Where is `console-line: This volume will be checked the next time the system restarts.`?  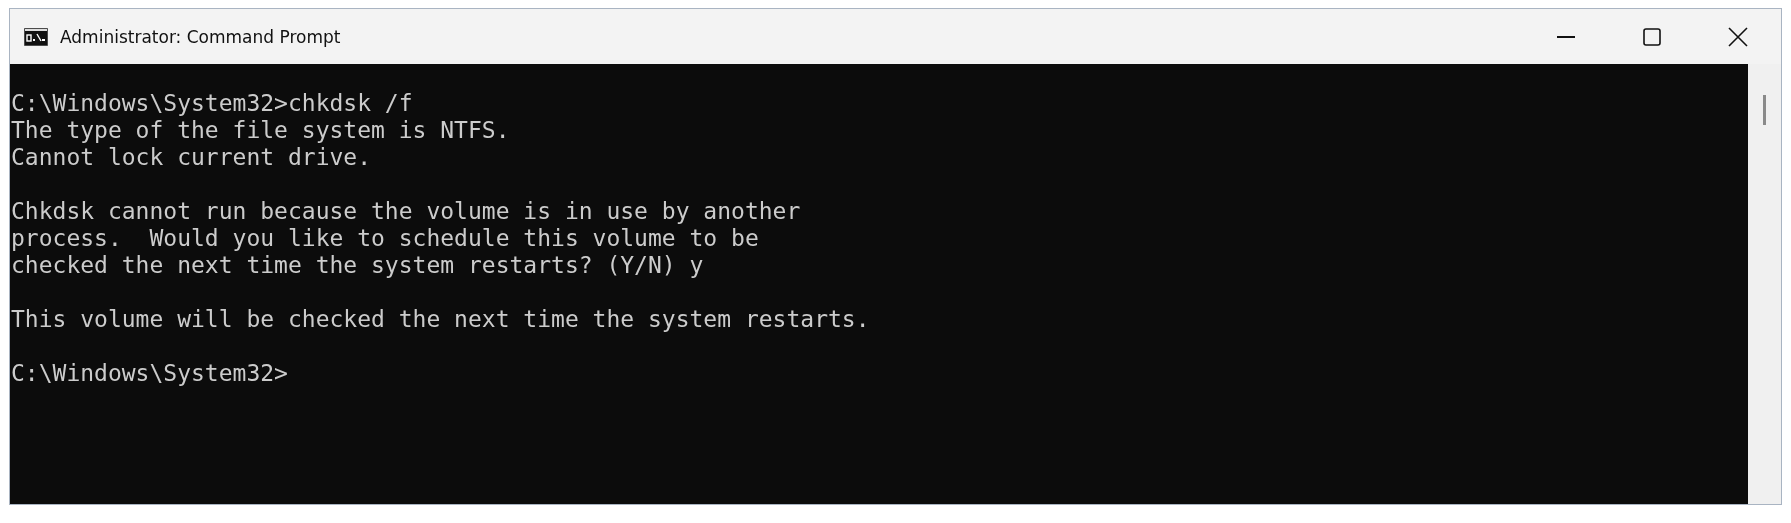 console-line: This volume will be checked the next time the system restarts. is located at coordinates (441, 319).